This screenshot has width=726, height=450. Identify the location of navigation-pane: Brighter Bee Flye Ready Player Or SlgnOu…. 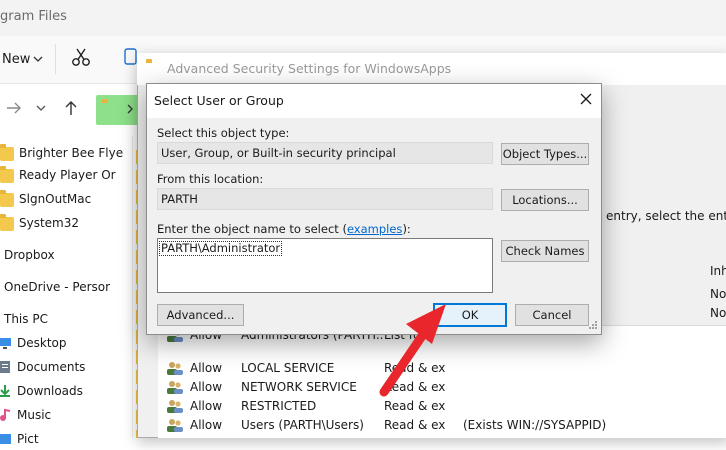
(66, 291).